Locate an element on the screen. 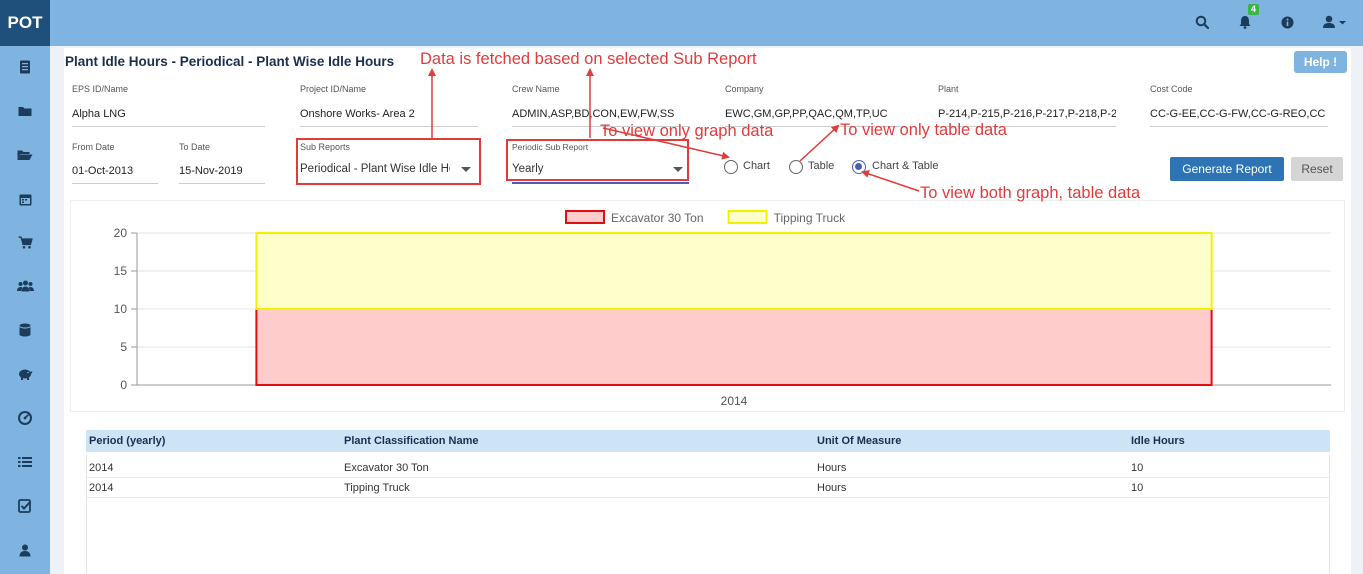  arrow-to-chart-radio is located at coordinates (666, 143).